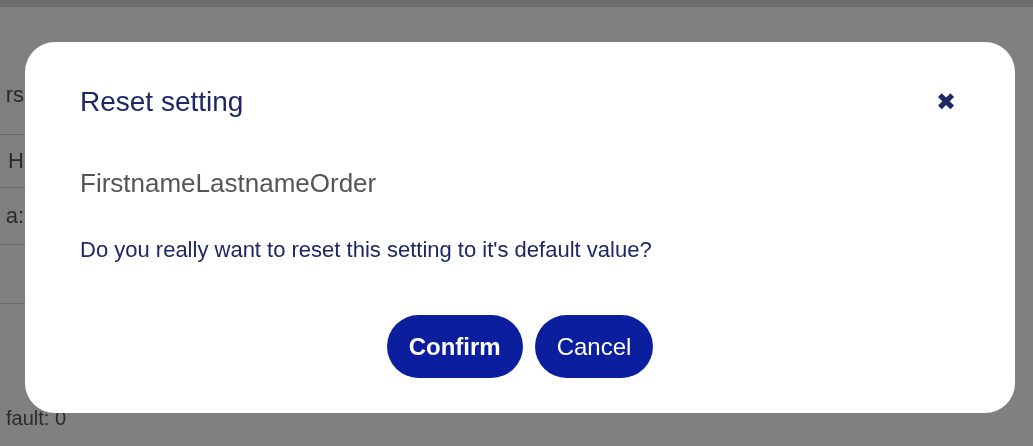 This screenshot has width=1033, height=446. What do you see at coordinates (945, 102) in the screenshot?
I see `close-button: ✖` at bounding box center [945, 102].